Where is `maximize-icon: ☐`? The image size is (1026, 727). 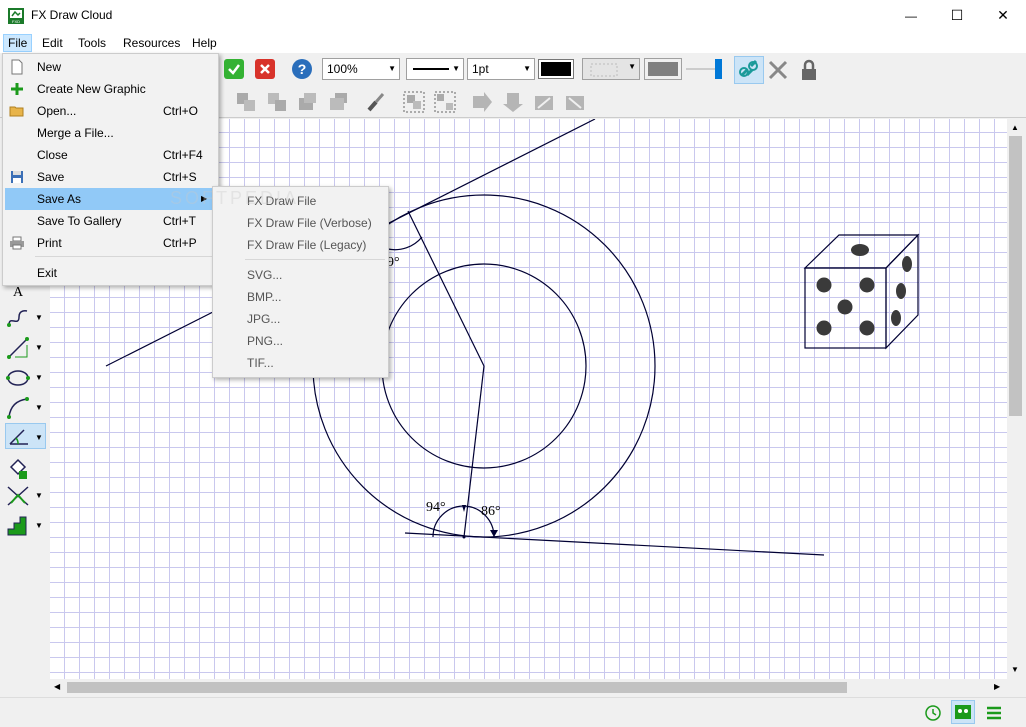 maximize-icon: ☐ is located at coordinates (957, 15).